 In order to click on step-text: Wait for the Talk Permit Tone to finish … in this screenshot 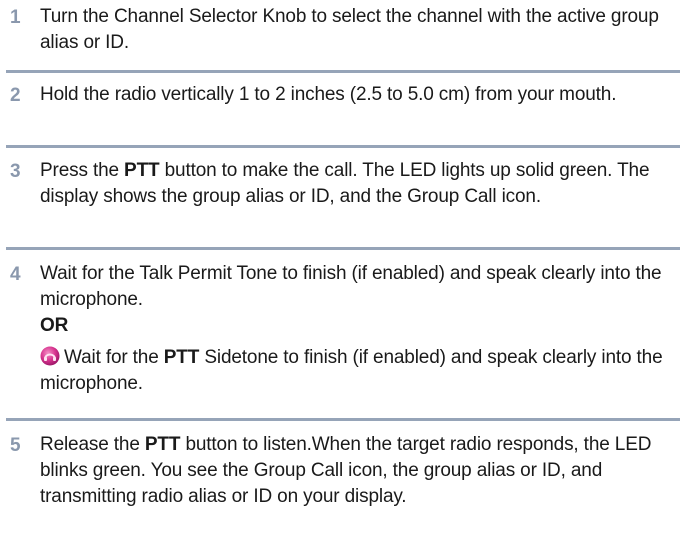, I will do `click(351, 286)`.